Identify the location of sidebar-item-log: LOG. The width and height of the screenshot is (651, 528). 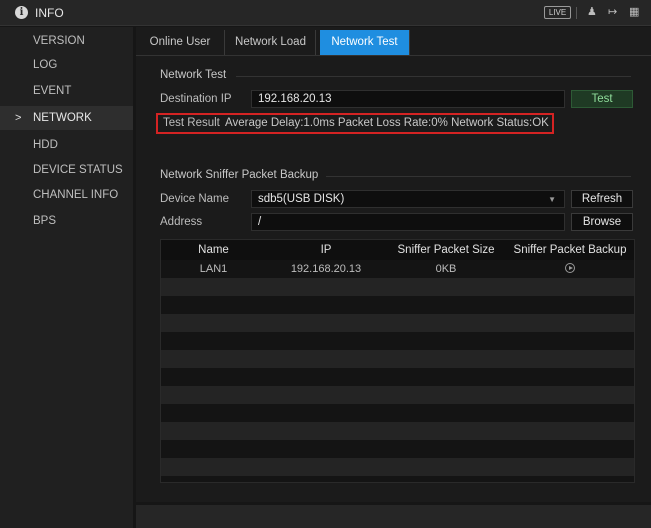
(66, 65).